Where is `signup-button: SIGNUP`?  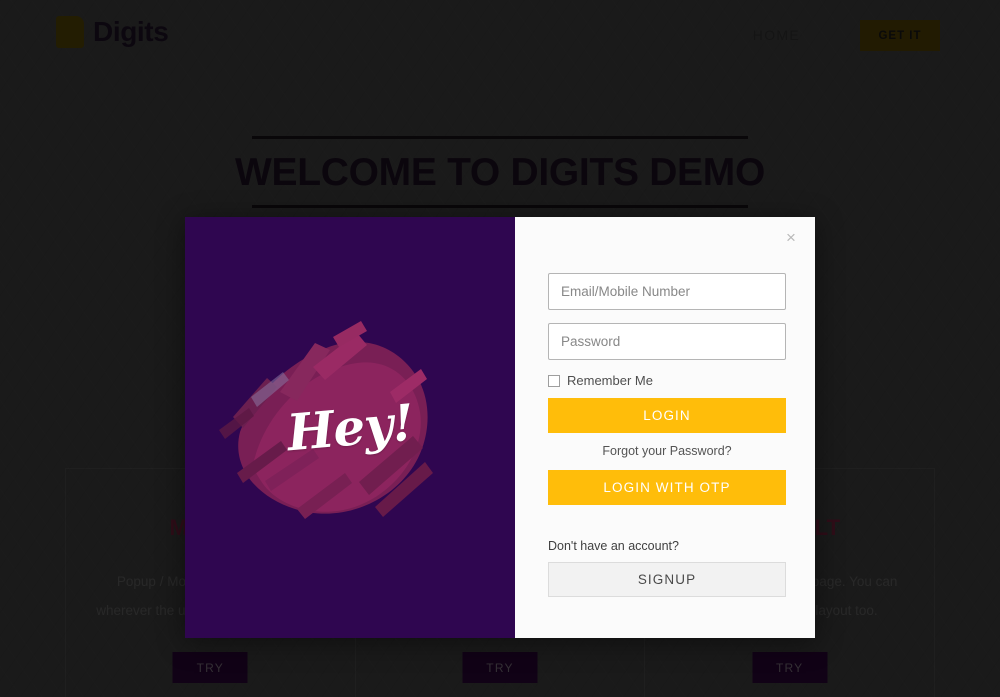
signup-button: SIGNUP is located at coordinates (667, 579).